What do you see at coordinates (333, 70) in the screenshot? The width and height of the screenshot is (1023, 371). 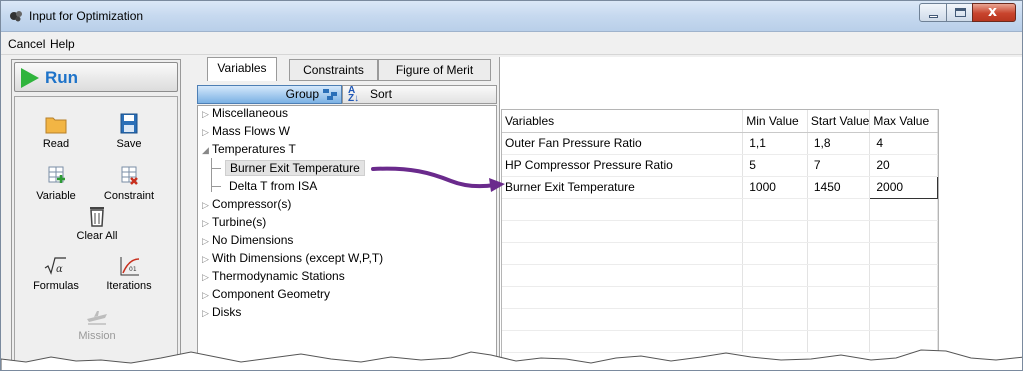 I see `tab-constraints: Constraints` at bounding box center [333, 70].